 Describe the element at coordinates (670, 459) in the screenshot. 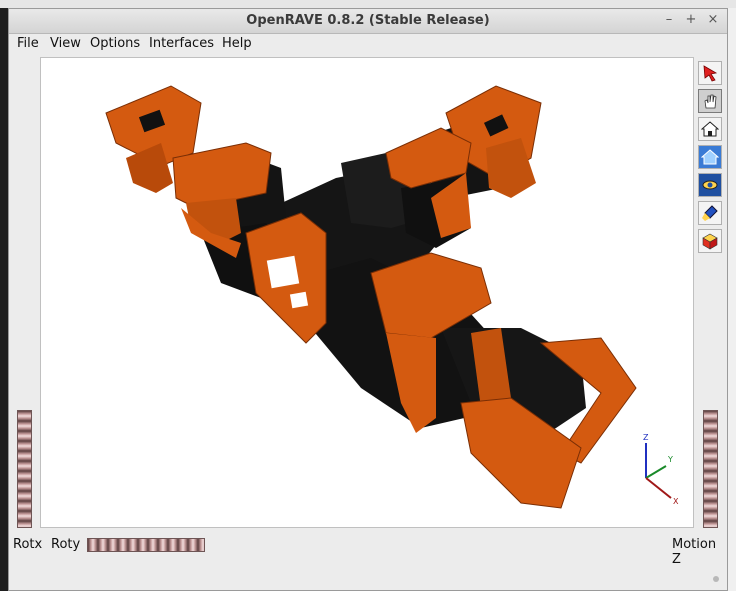

I see `axis-label-y: Y` at that location.